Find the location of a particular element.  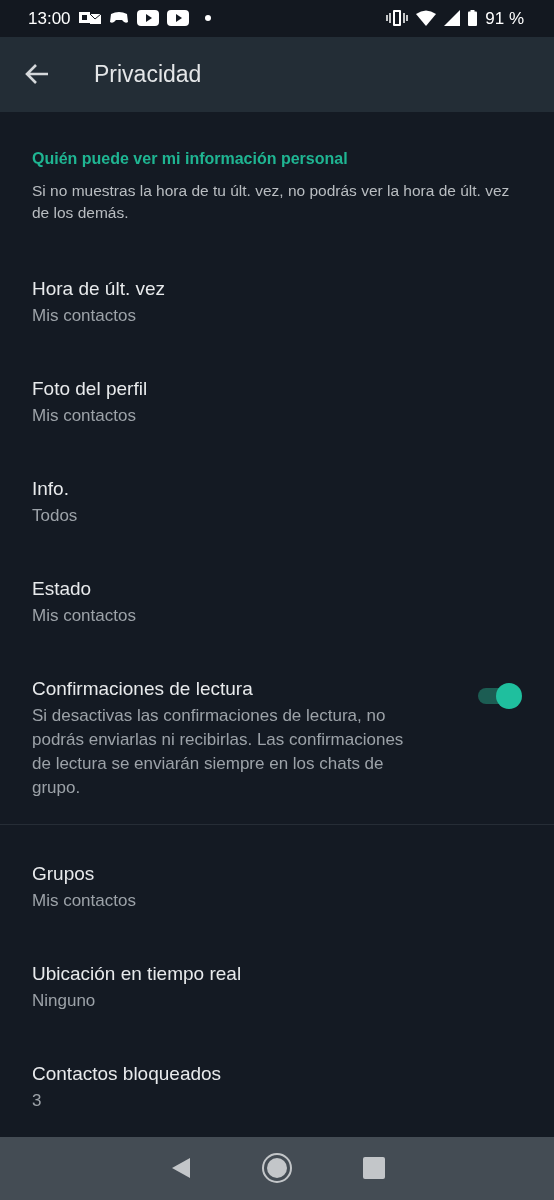

vibrate-icon is located at coordinates (397, 18).